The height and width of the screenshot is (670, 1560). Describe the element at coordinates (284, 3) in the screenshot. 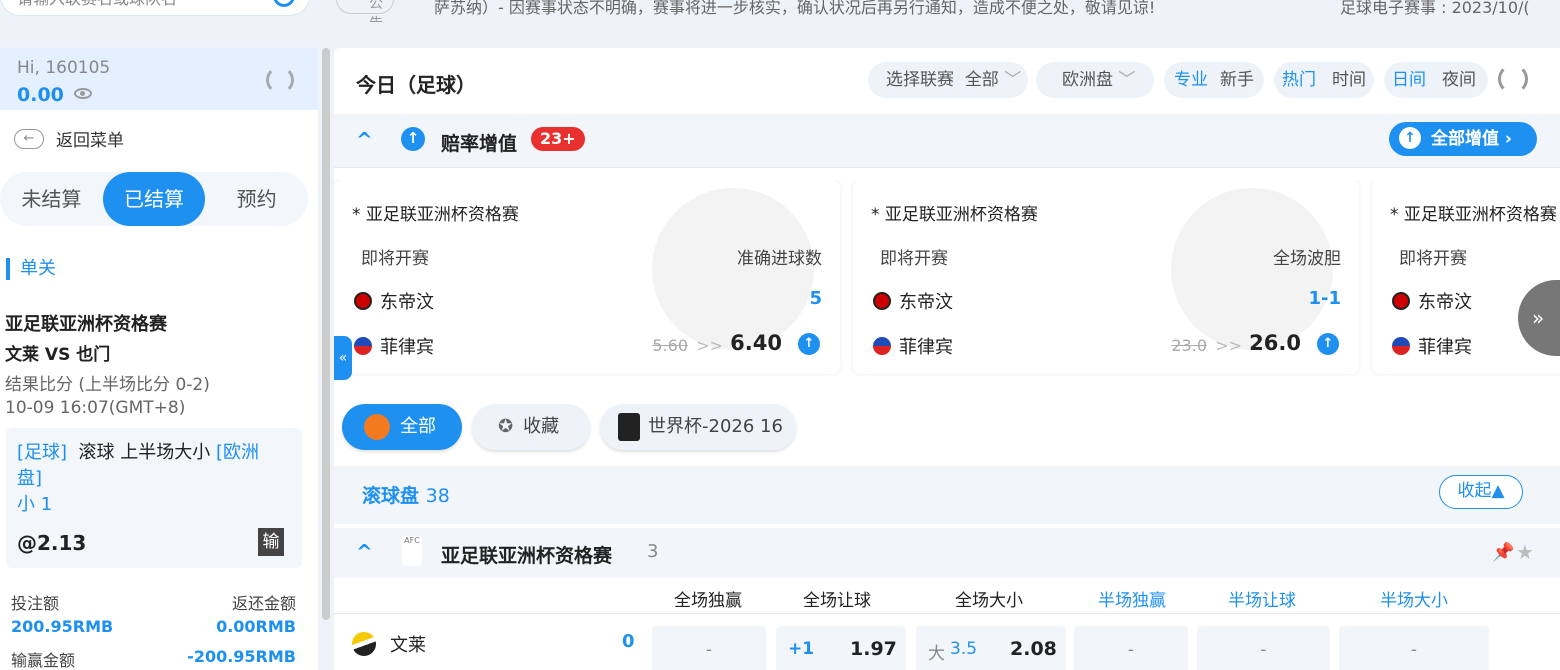

I see `search-icon` at that location.